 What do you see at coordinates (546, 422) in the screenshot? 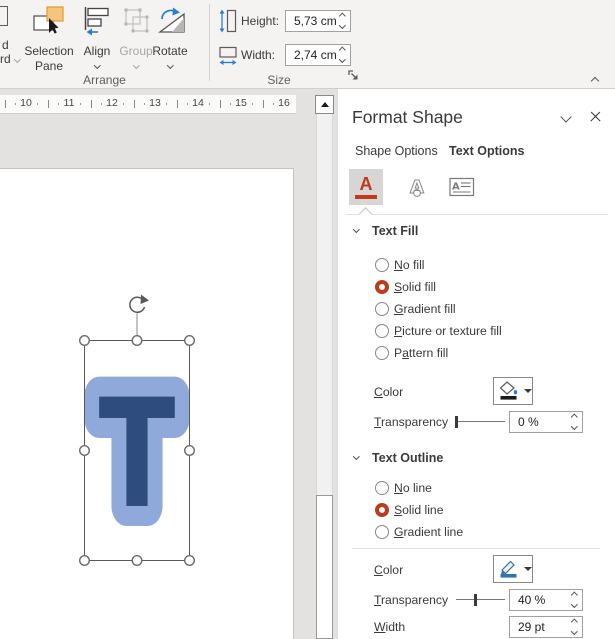
I see `fill-transparency-input: 0 %` at bounding box center [546, 422].